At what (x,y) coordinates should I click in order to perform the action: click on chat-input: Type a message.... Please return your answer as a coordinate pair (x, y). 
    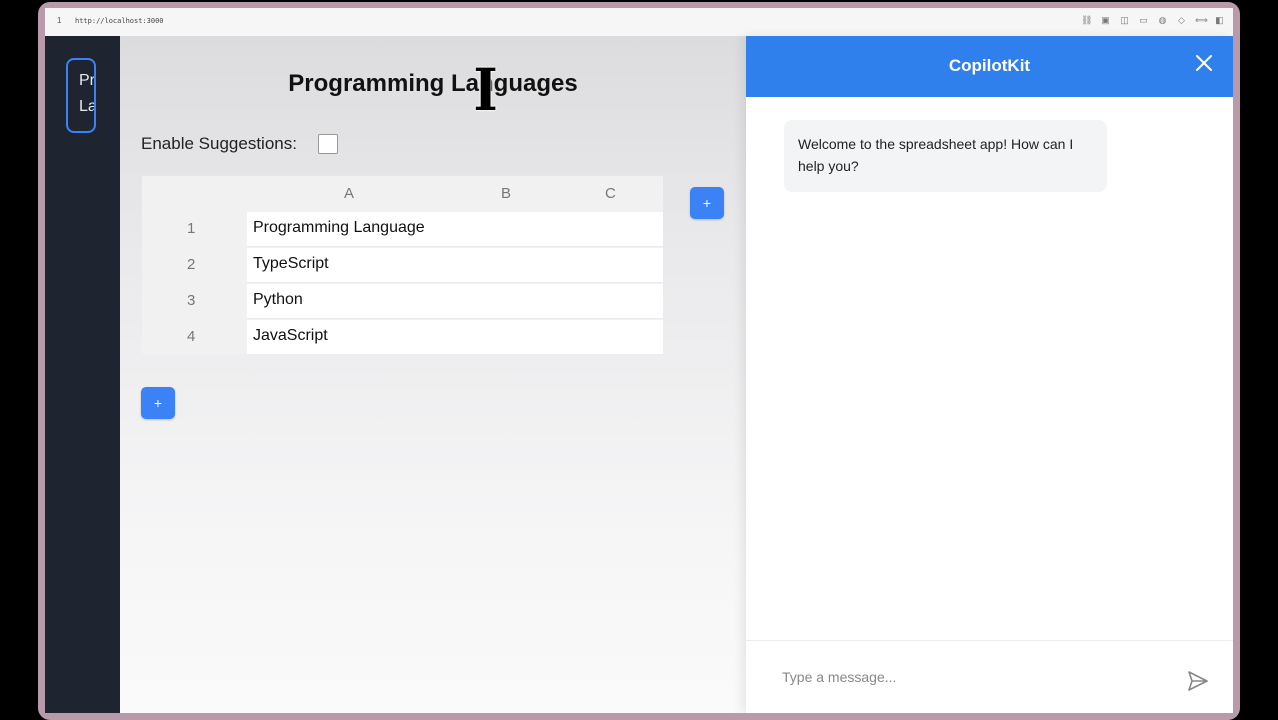
    Looking at the image, I should click on (839, 677).